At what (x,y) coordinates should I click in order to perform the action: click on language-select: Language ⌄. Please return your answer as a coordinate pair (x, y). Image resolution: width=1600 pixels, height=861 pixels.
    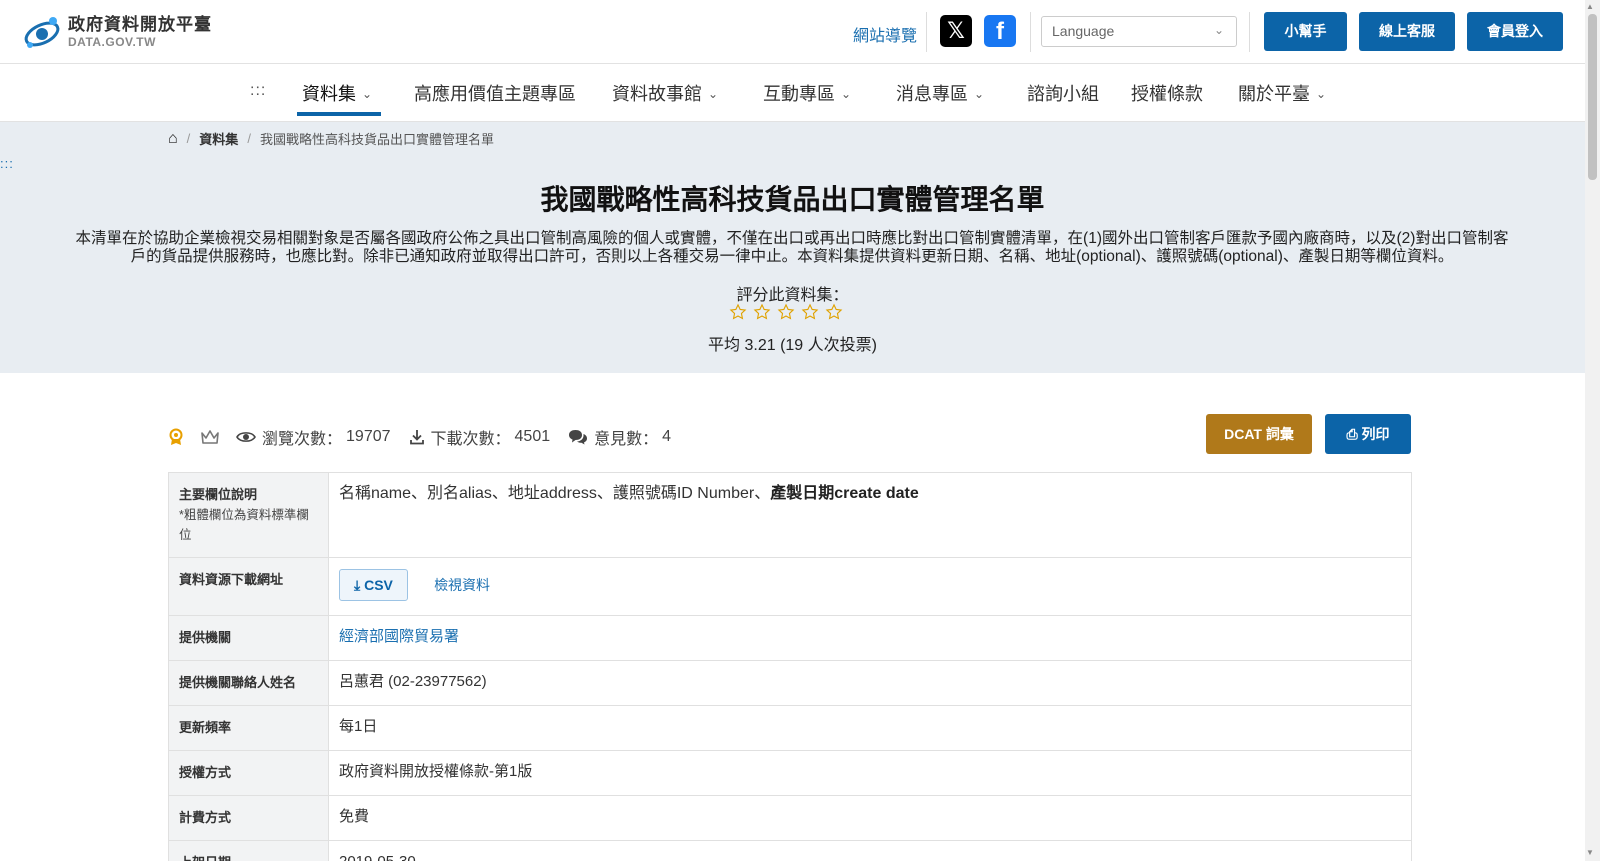
    Looking at the image, I should click on (1139, 31).